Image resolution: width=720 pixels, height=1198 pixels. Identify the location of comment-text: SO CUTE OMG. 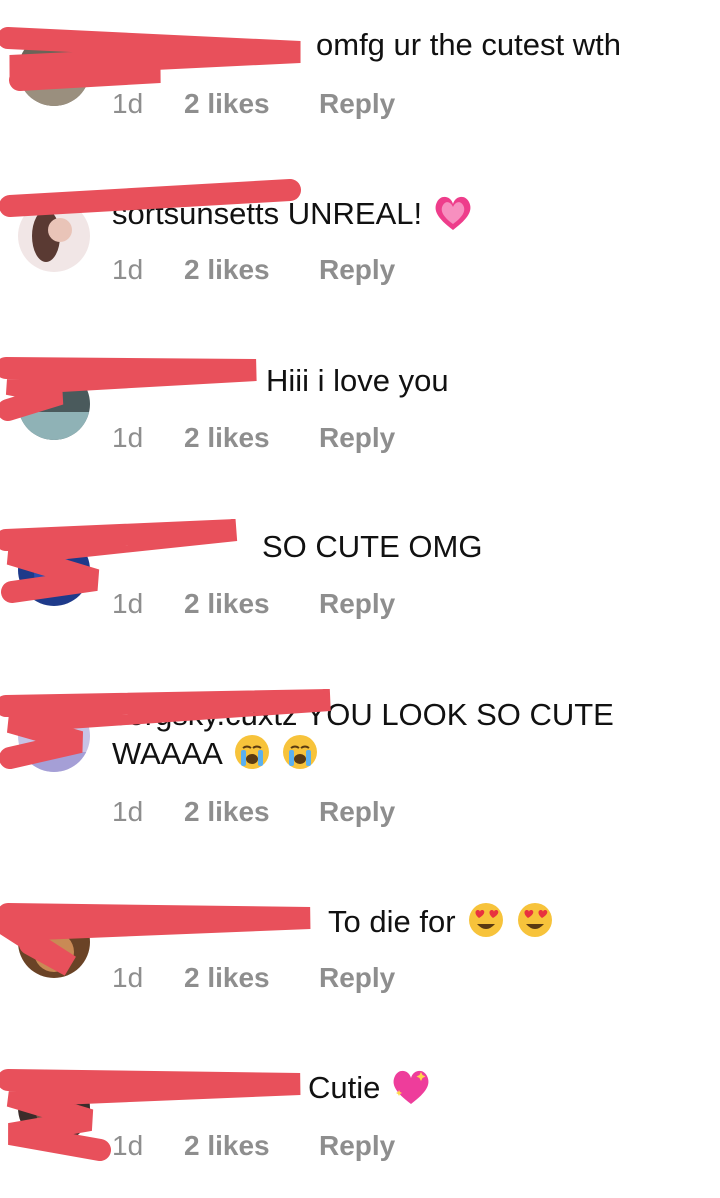
(483, 547).